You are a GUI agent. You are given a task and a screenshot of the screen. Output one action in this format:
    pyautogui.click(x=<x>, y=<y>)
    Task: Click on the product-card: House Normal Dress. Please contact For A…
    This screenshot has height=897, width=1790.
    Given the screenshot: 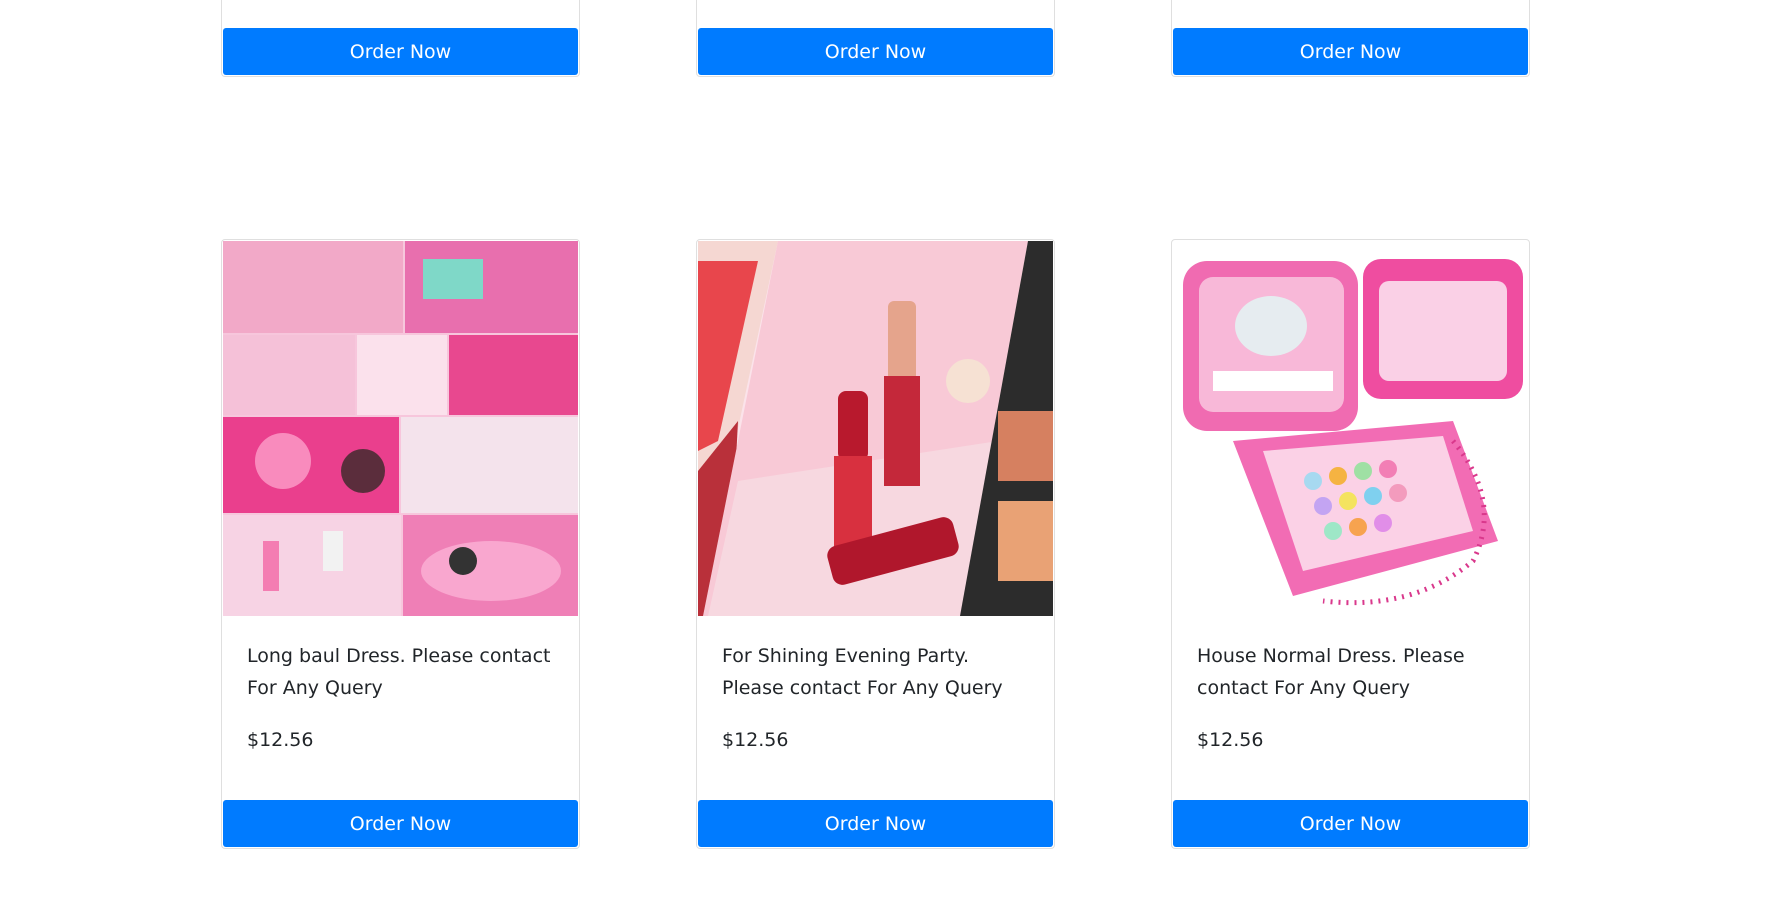 What is the action you would take?
    pyautogui.click(x=1350, y=544)
    